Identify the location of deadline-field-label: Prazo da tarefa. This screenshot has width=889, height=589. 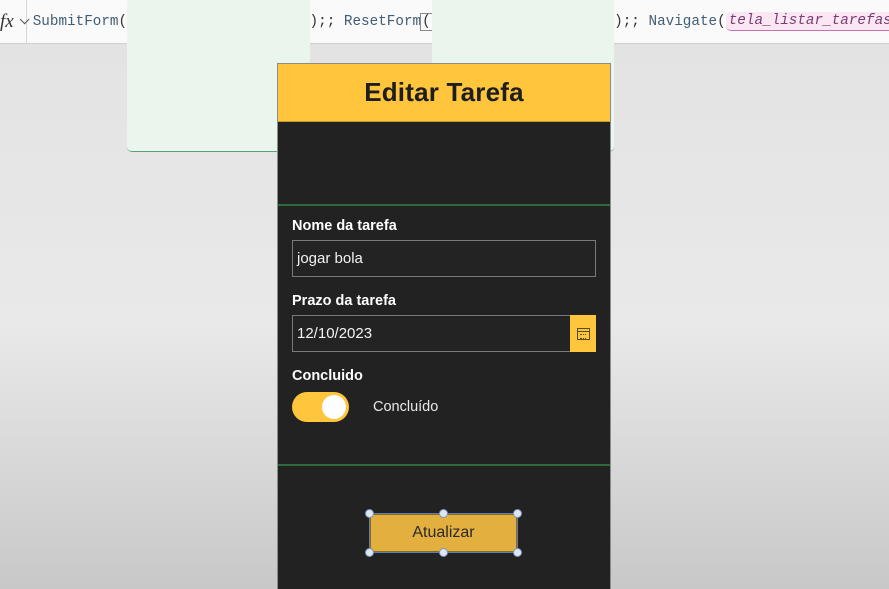
(344, 301).